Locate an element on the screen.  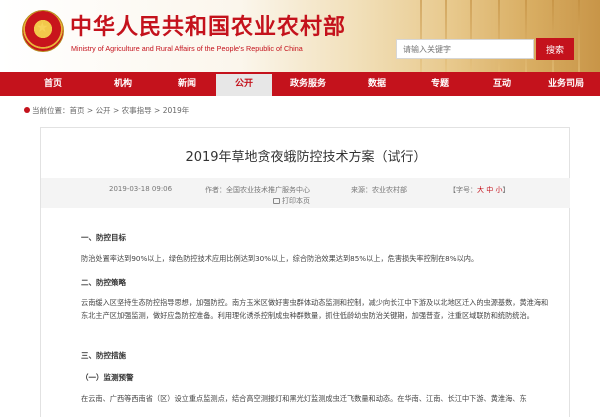
article-date: 2019-03-18 09:06 is located at coordinates (141, 189).